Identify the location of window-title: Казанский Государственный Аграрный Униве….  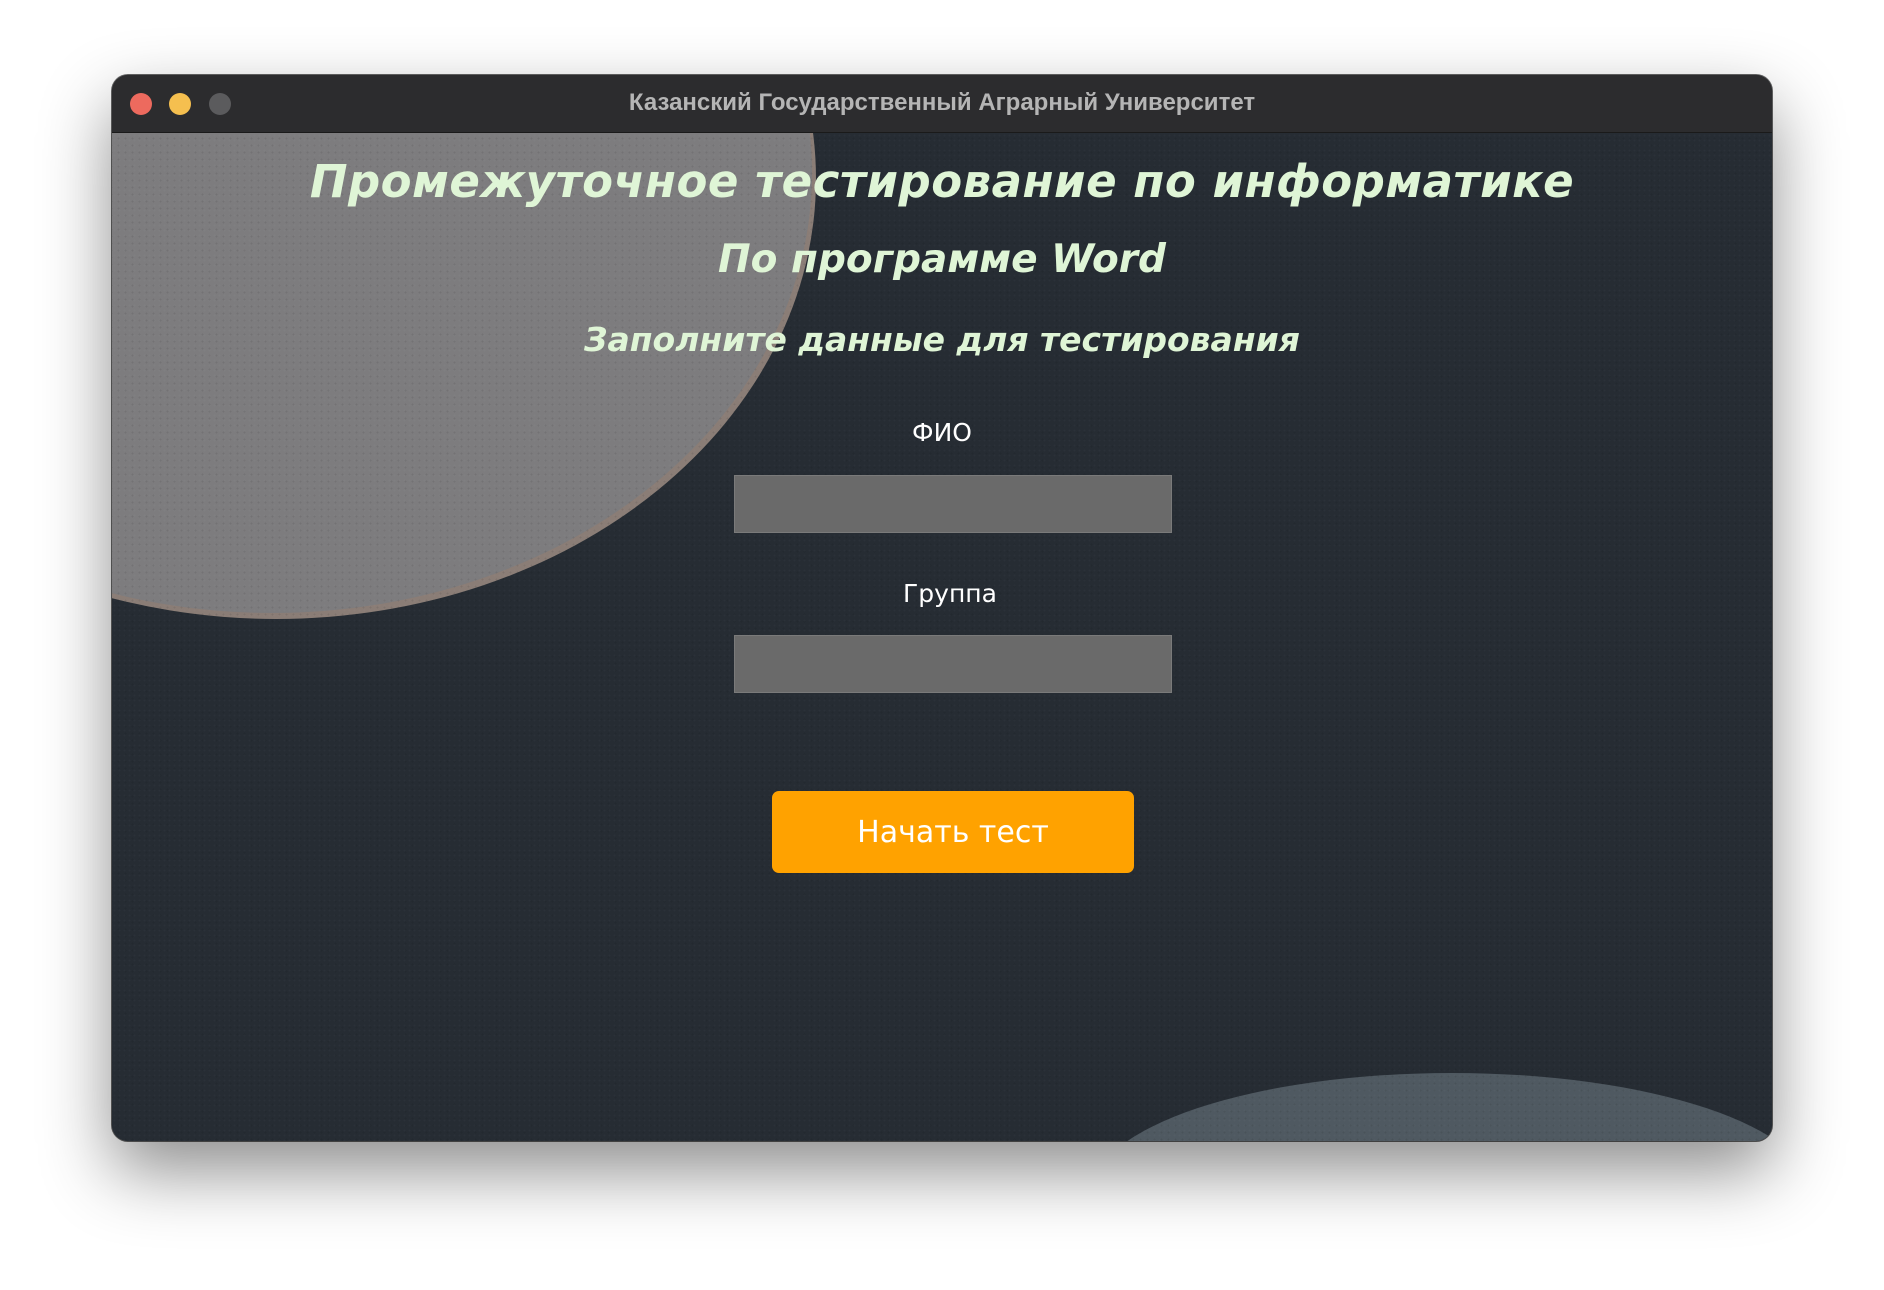
(942, 102).